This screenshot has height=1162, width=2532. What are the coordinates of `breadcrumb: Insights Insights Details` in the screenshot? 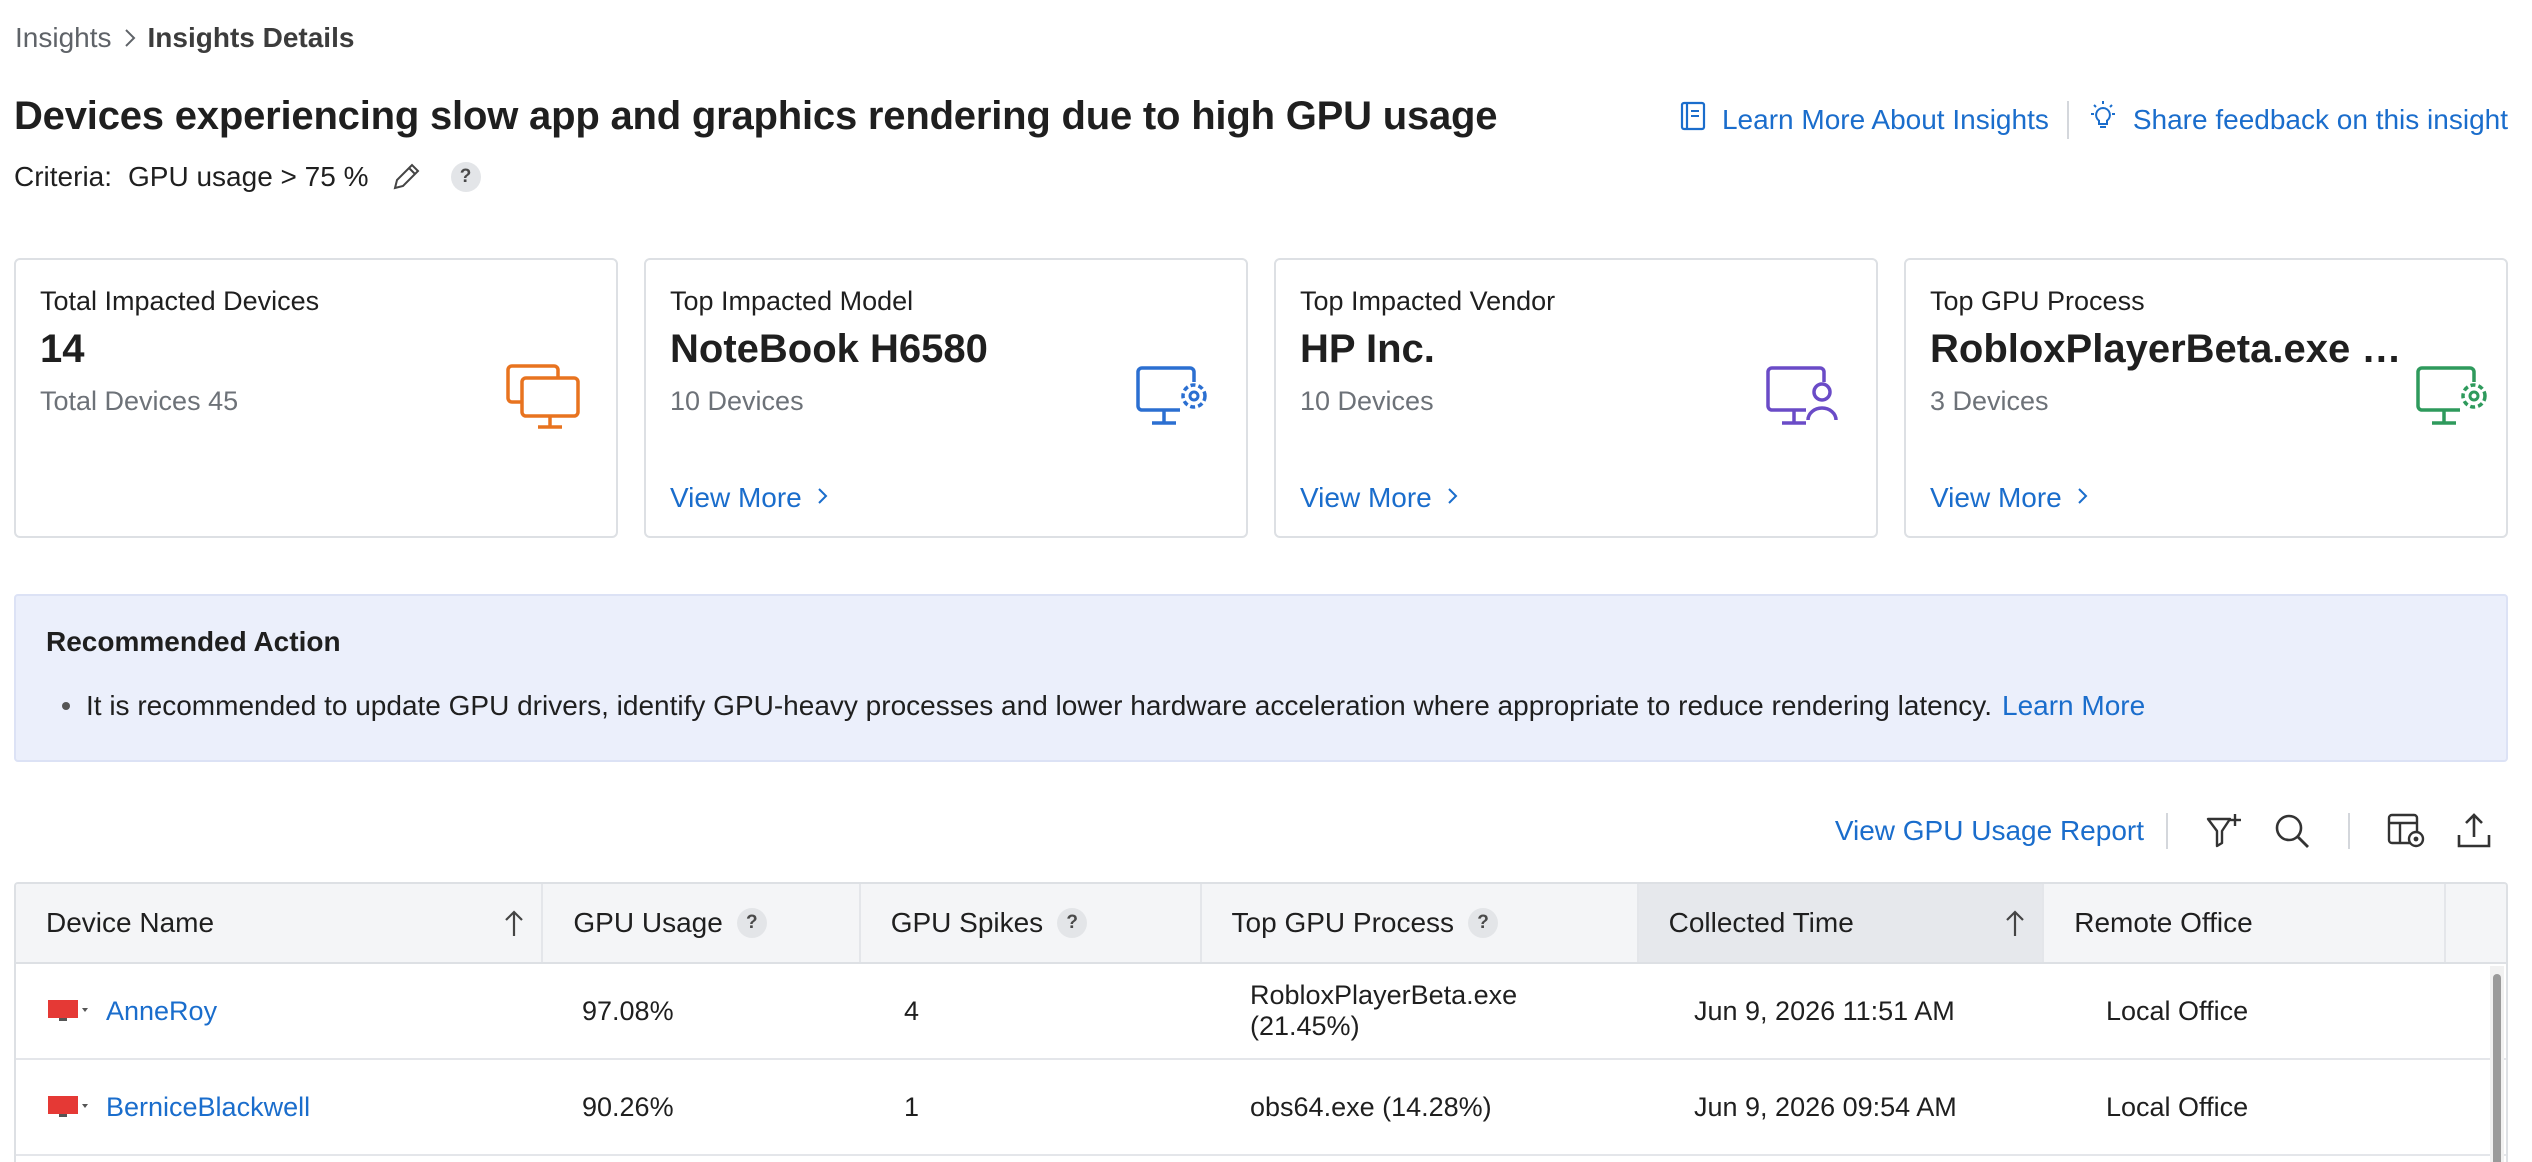 It's located at (184, 38).